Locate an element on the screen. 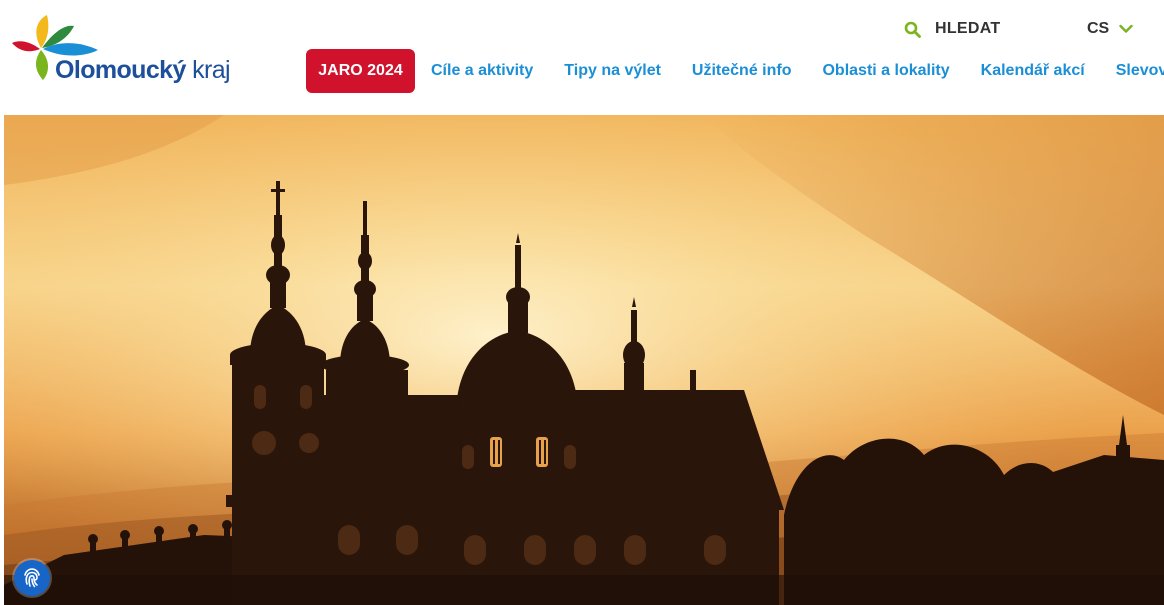  nav-item-kalendar-akci: Kalendář akcí is located at coordinates (1033, 71).